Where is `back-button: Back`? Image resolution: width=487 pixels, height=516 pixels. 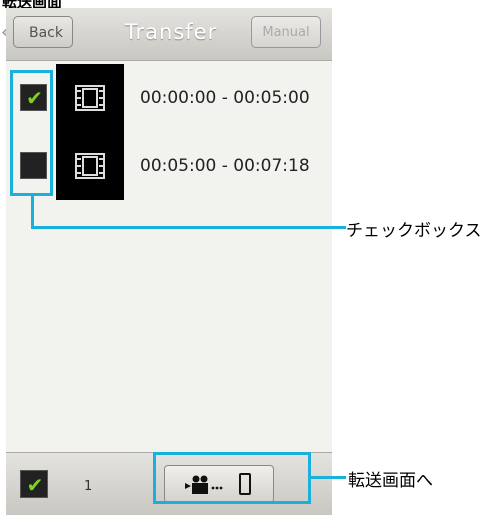
back-button: Back is located at coordinates (43, 32).